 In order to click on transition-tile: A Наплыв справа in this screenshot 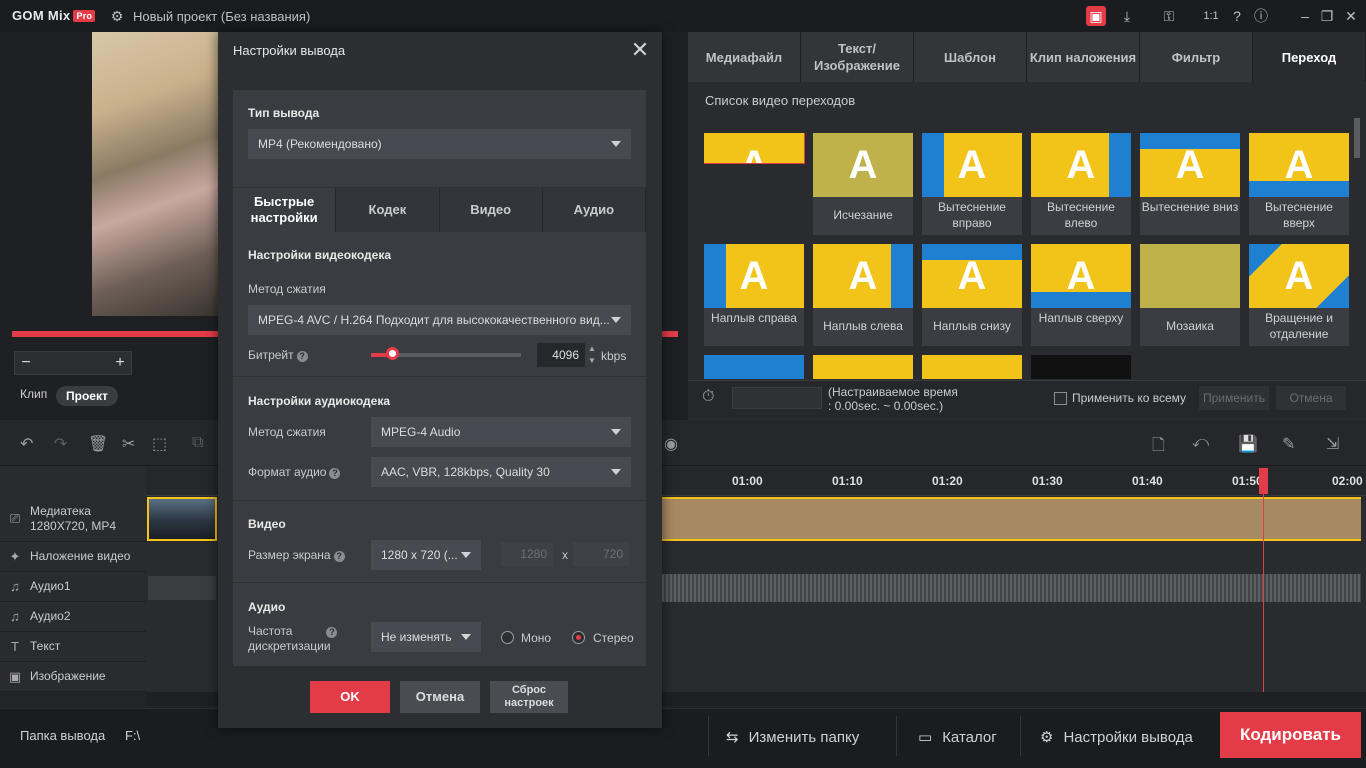, I will do `click(754, 295)`.